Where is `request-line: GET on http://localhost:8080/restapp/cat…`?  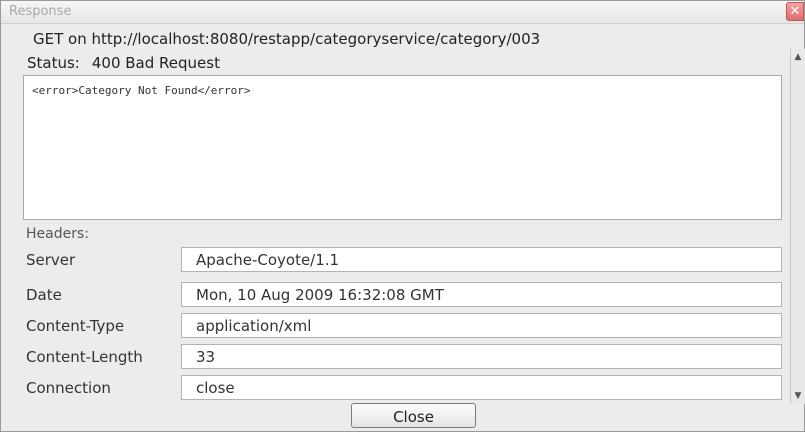 request-line: GET on http://localhost:8080/restapp/cat… is located at coordinates (287, 39).